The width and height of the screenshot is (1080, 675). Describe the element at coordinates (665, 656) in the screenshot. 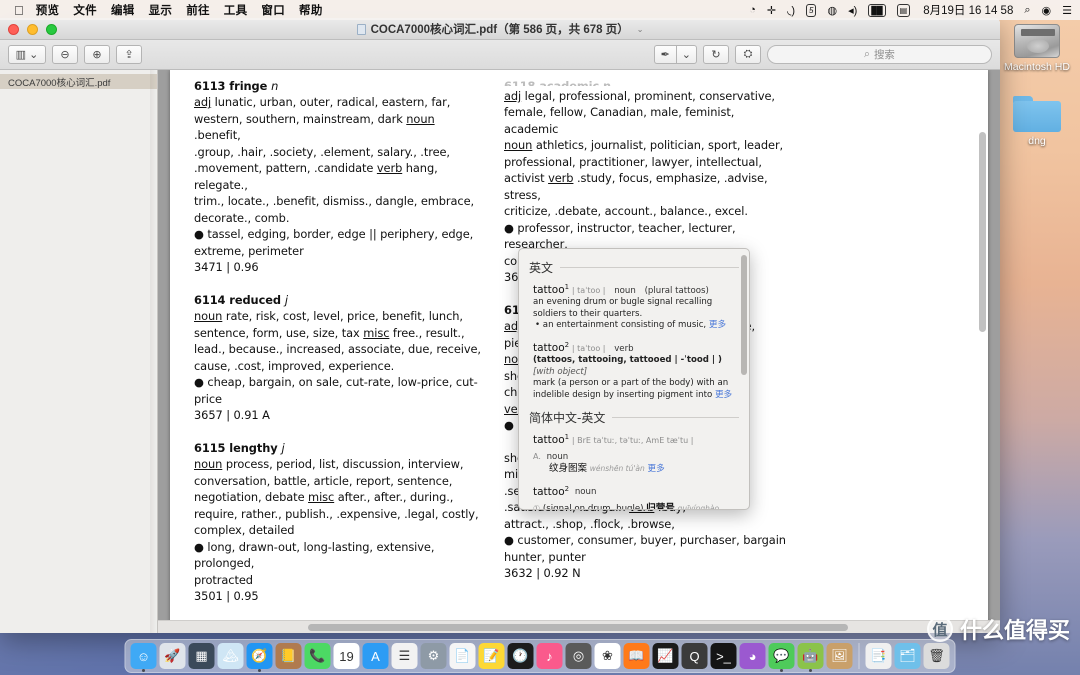

I see `dock-item-activity-monitor: 📈` at that location.